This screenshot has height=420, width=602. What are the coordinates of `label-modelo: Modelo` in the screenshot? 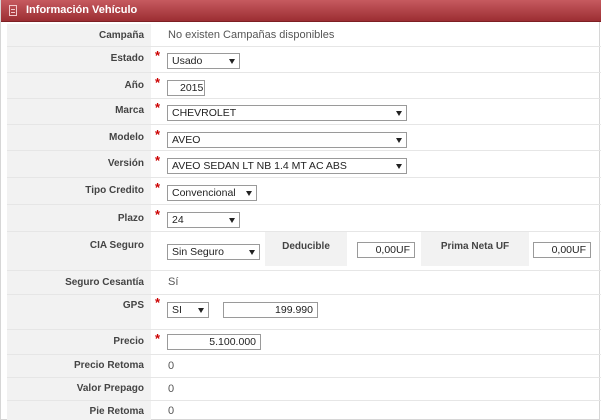 It's located at (126, 137).